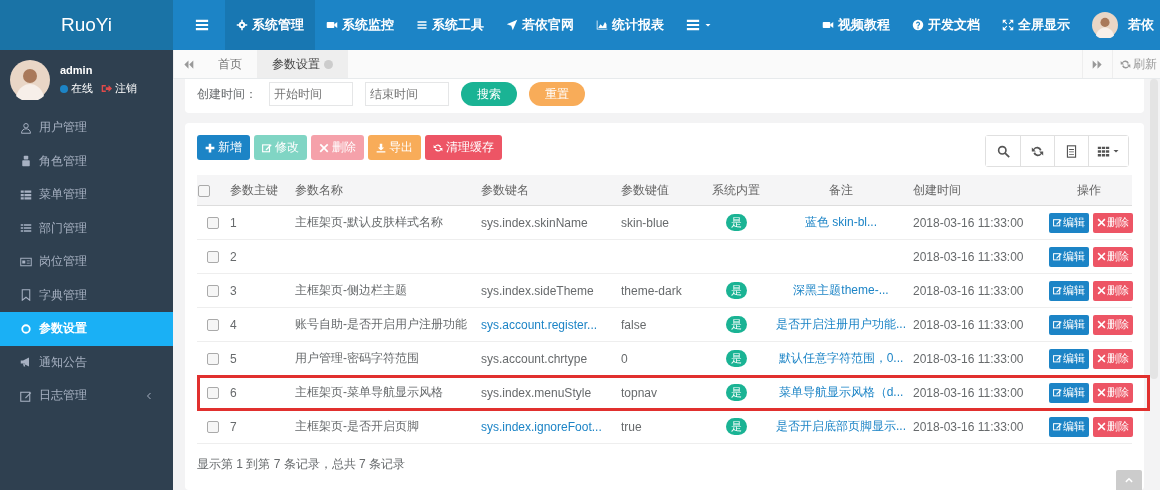 The image size is (1160, 490). Describe the element at coordinates (26, 328) in the screenshot. I see `circle-icon` at that location.